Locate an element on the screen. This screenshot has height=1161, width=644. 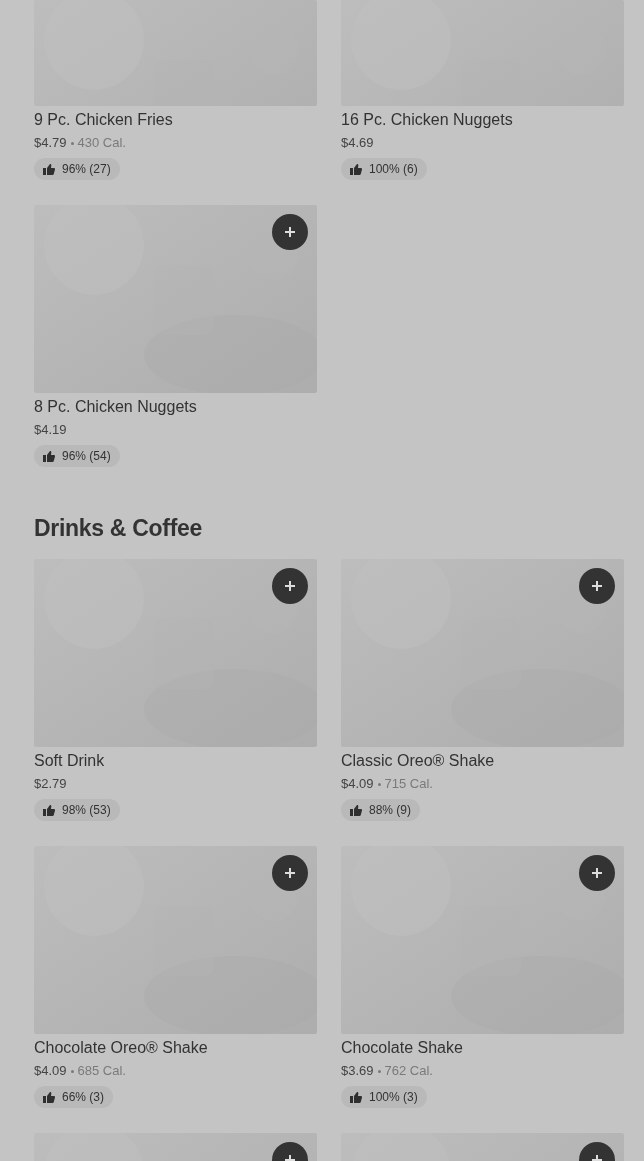
item-price: $2.79 is located at coordinates (50, 783).